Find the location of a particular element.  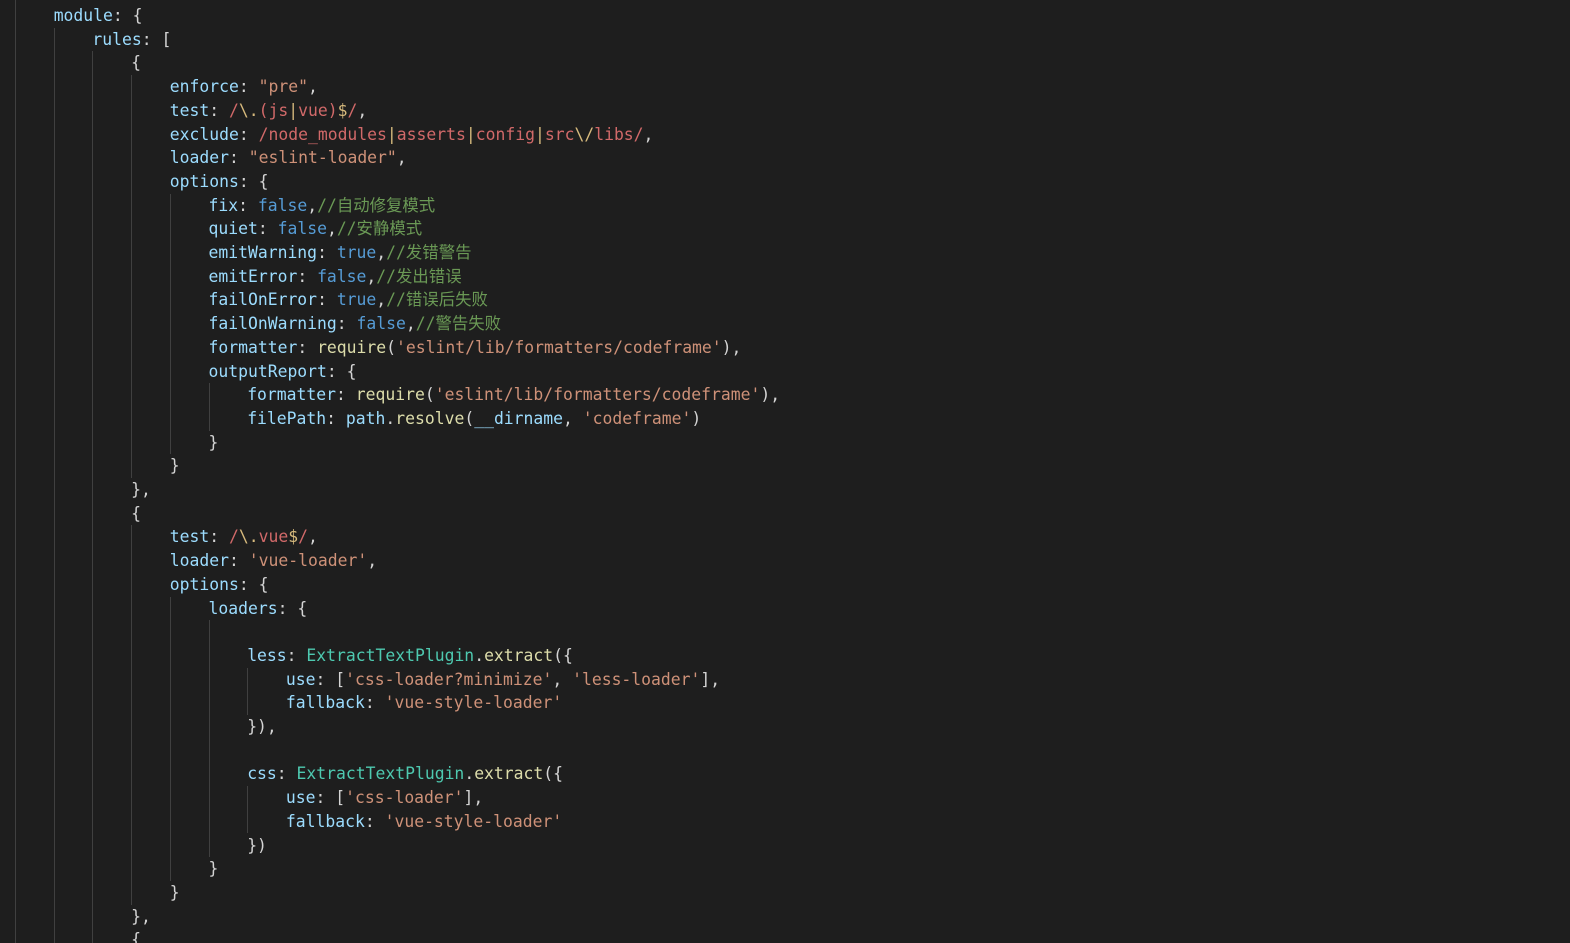

code-token: 'codeframe' is located at coordinates (637, 418).